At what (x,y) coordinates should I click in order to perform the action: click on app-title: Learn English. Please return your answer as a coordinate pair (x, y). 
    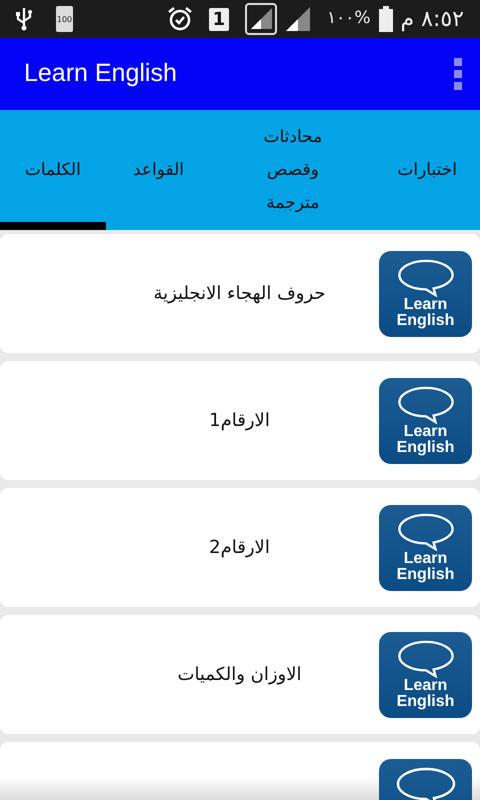
    Looking at the image, I should click on (100, 74).